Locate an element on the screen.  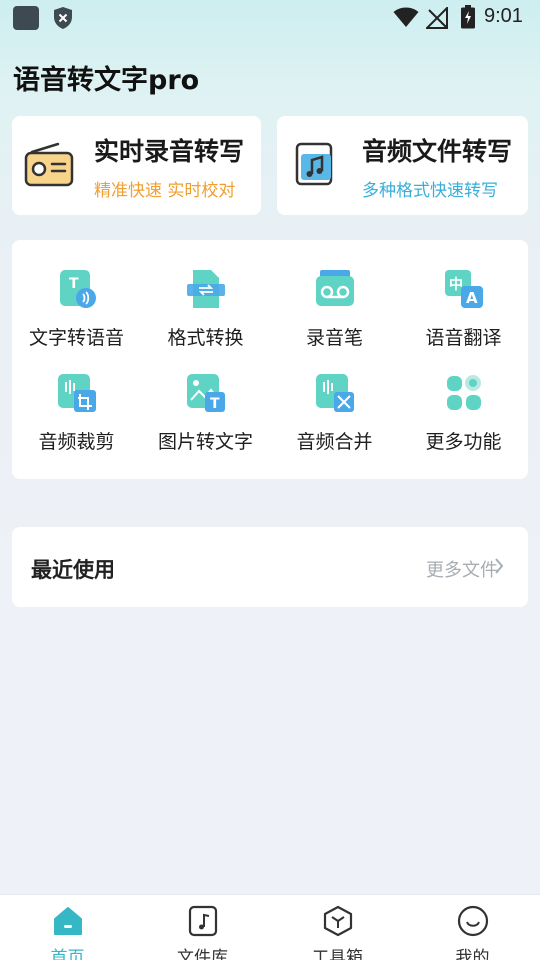
svg-text: T is located at coordinates (215, 404).